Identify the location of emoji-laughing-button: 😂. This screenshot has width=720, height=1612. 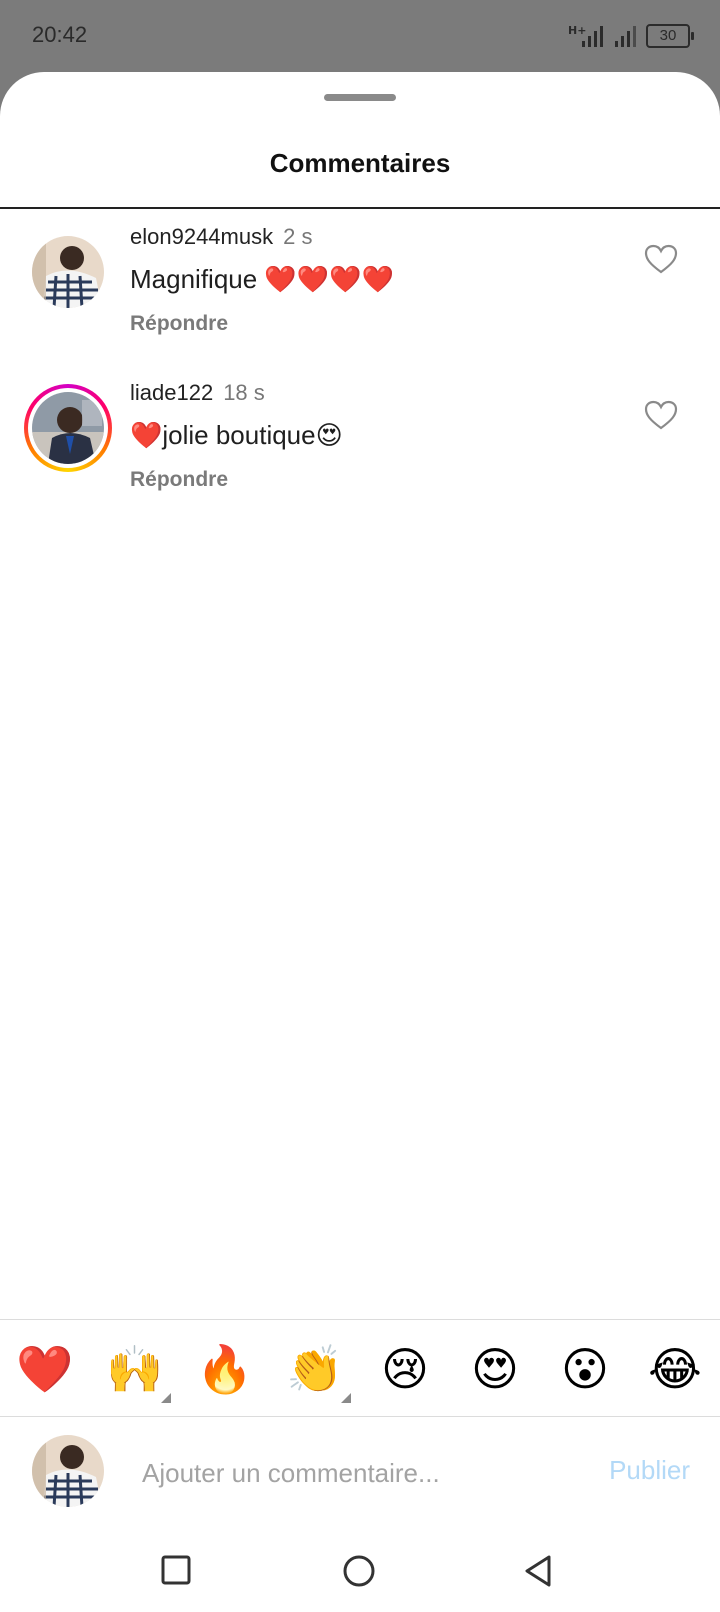
(675, 1369).